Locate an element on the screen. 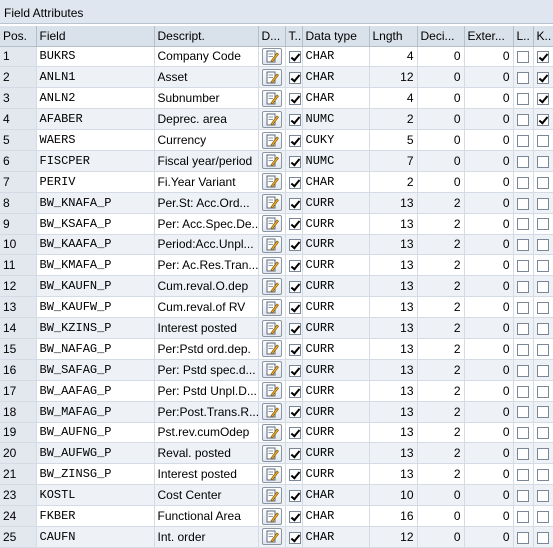  row-field-name: BUKRS is located at coordinates (95, 57).